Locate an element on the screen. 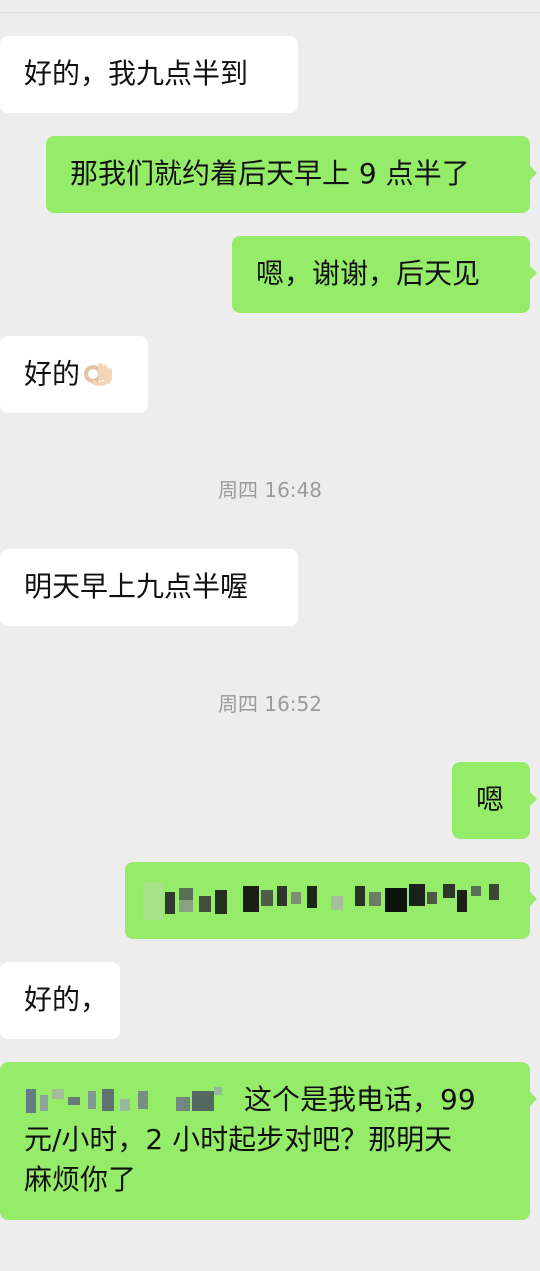 The width and height of the screenshot is (540, 1271). message-bubble-outgoing-redacted is located at coordinates (331, 900).